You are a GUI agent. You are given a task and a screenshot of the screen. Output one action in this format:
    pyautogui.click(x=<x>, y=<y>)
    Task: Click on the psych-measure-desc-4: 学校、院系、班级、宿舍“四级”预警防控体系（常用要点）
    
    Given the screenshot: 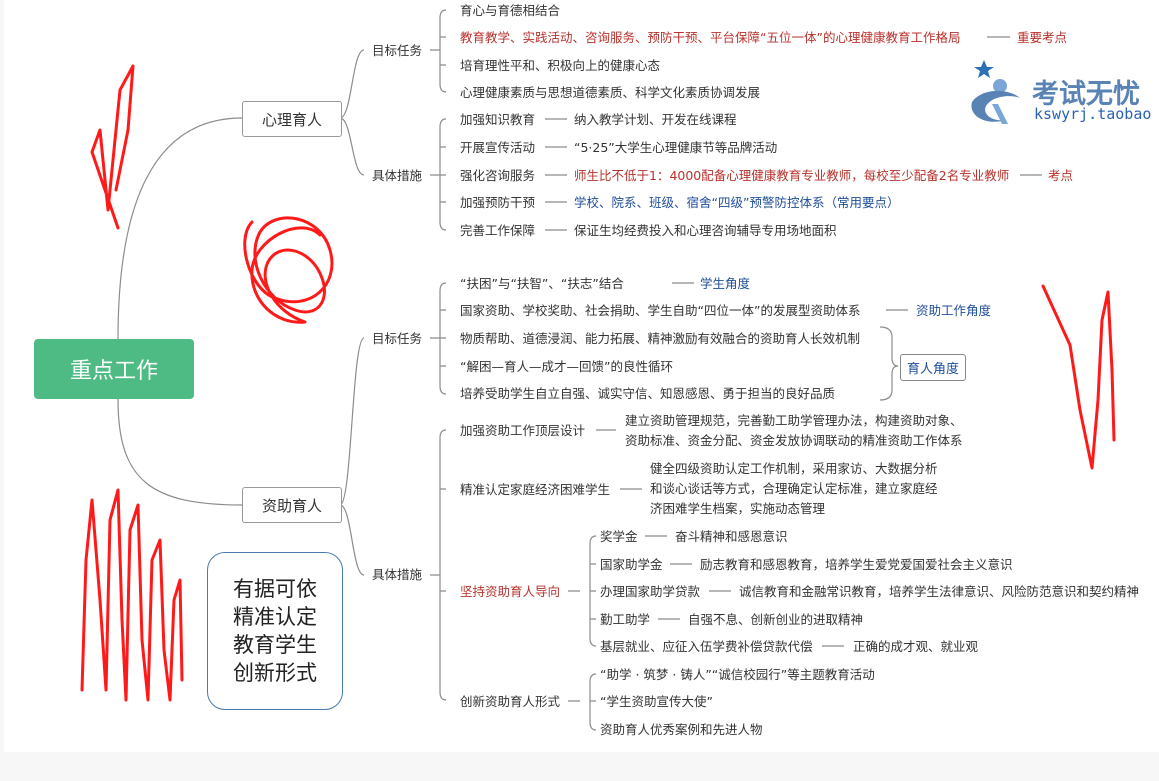 What is the action you would take?
    pyautogui.click(x=737, y=202)
    